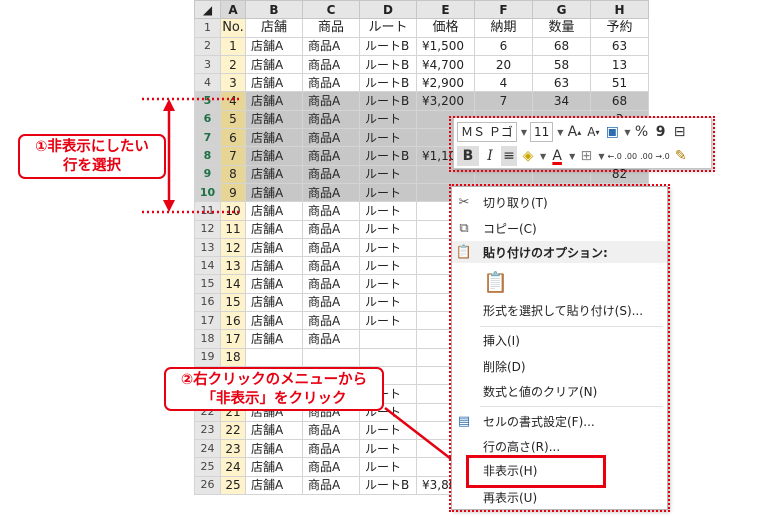 The image size is (768, 523). I want to click on callout-step1-line2: 行を選択, so click(92, 166).